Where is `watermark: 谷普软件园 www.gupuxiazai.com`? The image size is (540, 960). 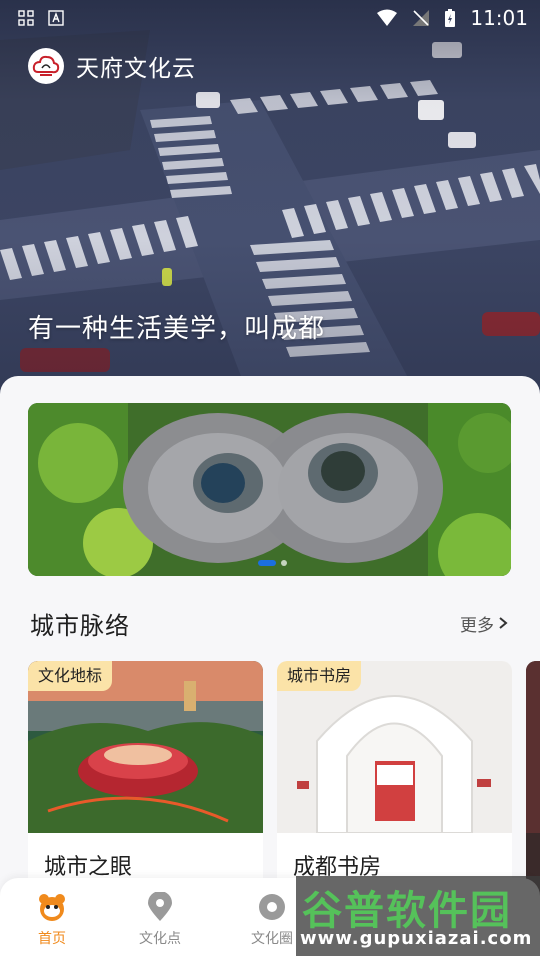 watermark: 谷普软件园 www.gupuxiazai.com is located at coordinates (418, 916).